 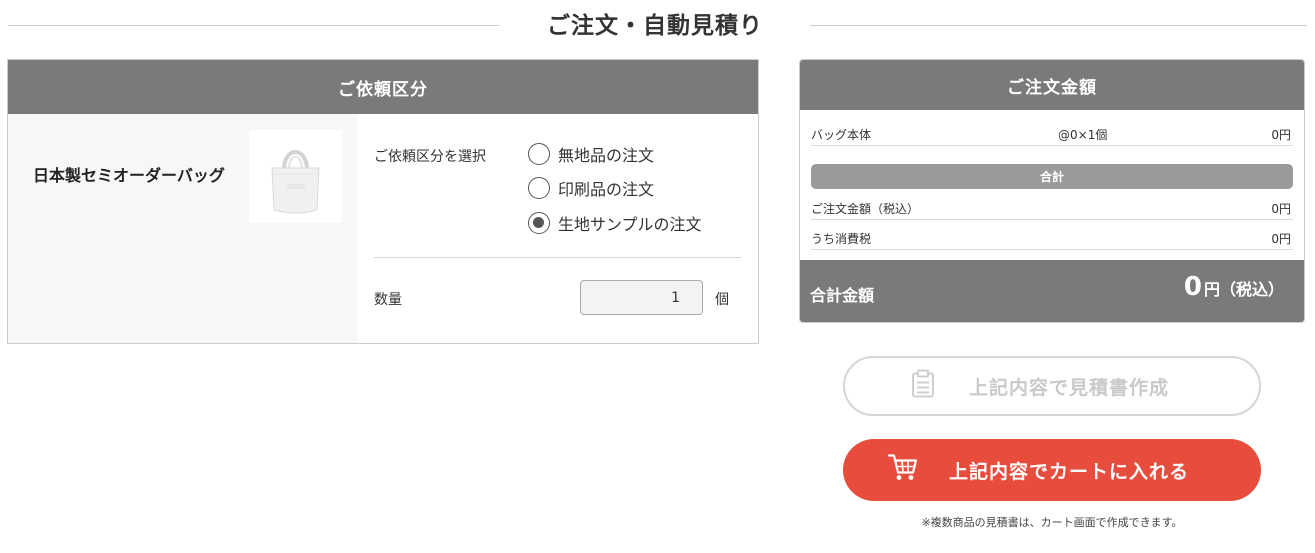 What do you see at coordinates (388, 300) in the screenshot?
I see `quantity-label: 数量` at bounding box center [388, 300].